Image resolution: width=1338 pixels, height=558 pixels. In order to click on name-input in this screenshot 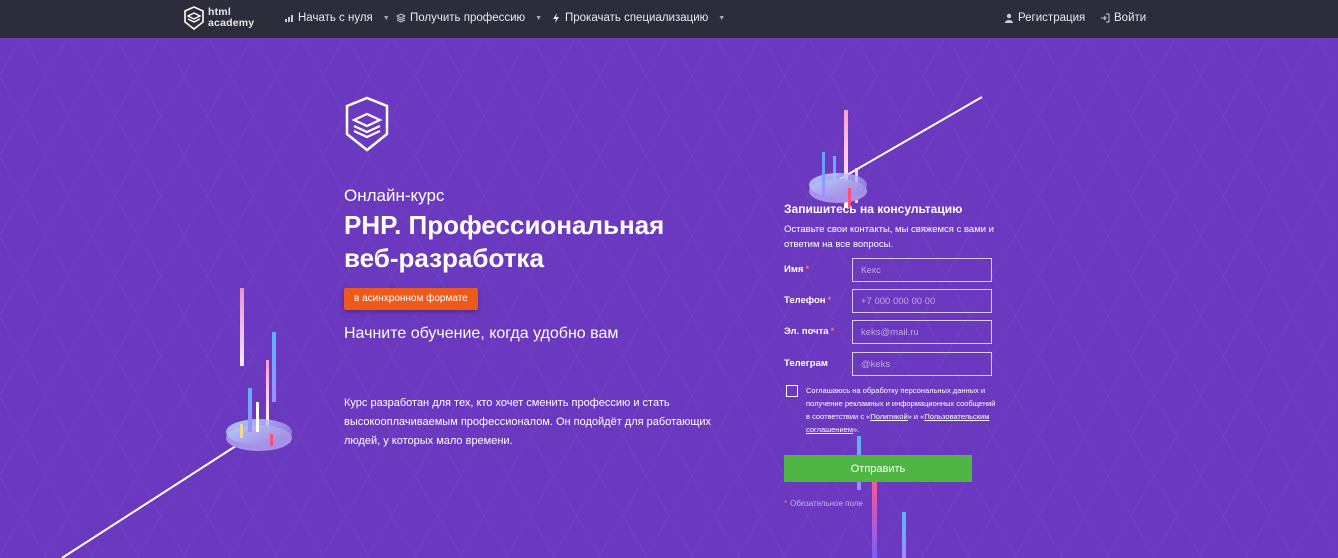, I will do `click(922, 270)`.